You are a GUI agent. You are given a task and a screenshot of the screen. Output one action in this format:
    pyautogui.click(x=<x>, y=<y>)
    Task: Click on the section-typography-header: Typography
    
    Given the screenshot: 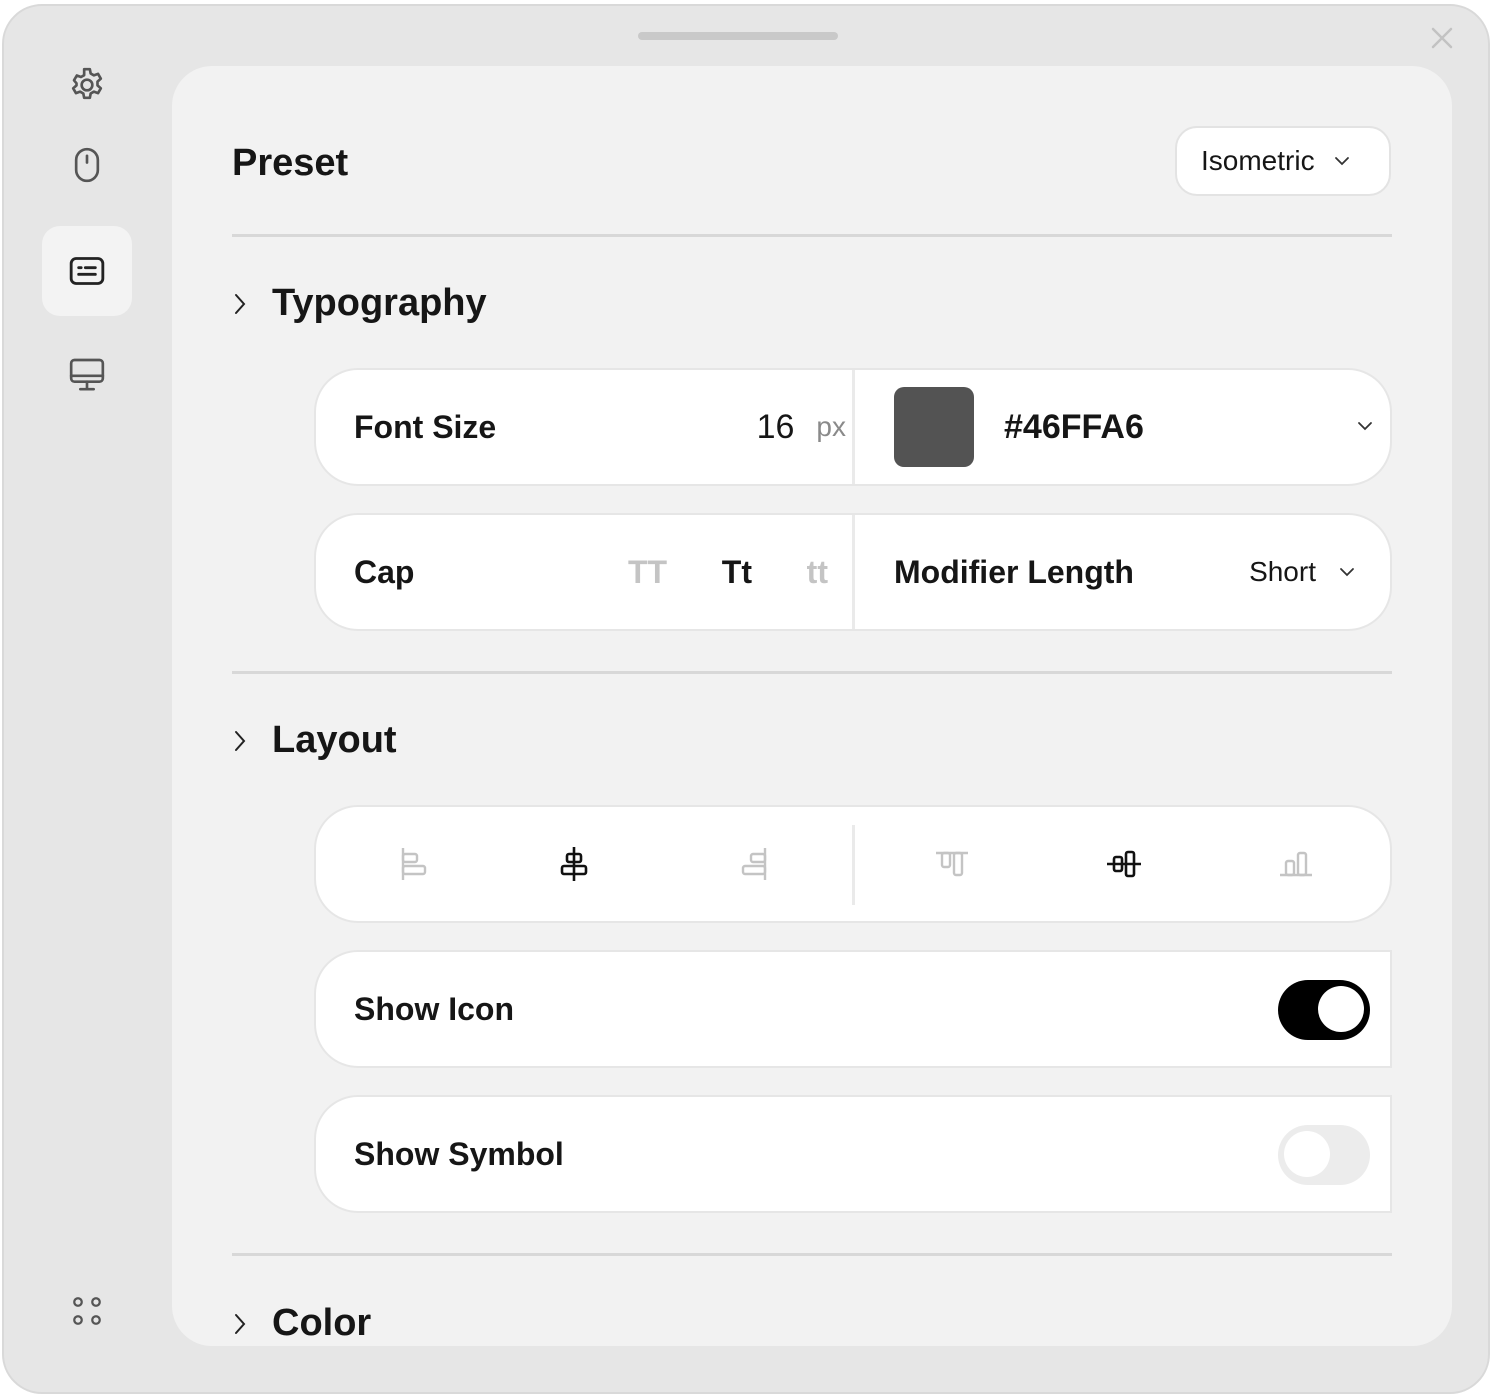 What is the action you would take?
    pyautogui.click(x=358, y=303)
    